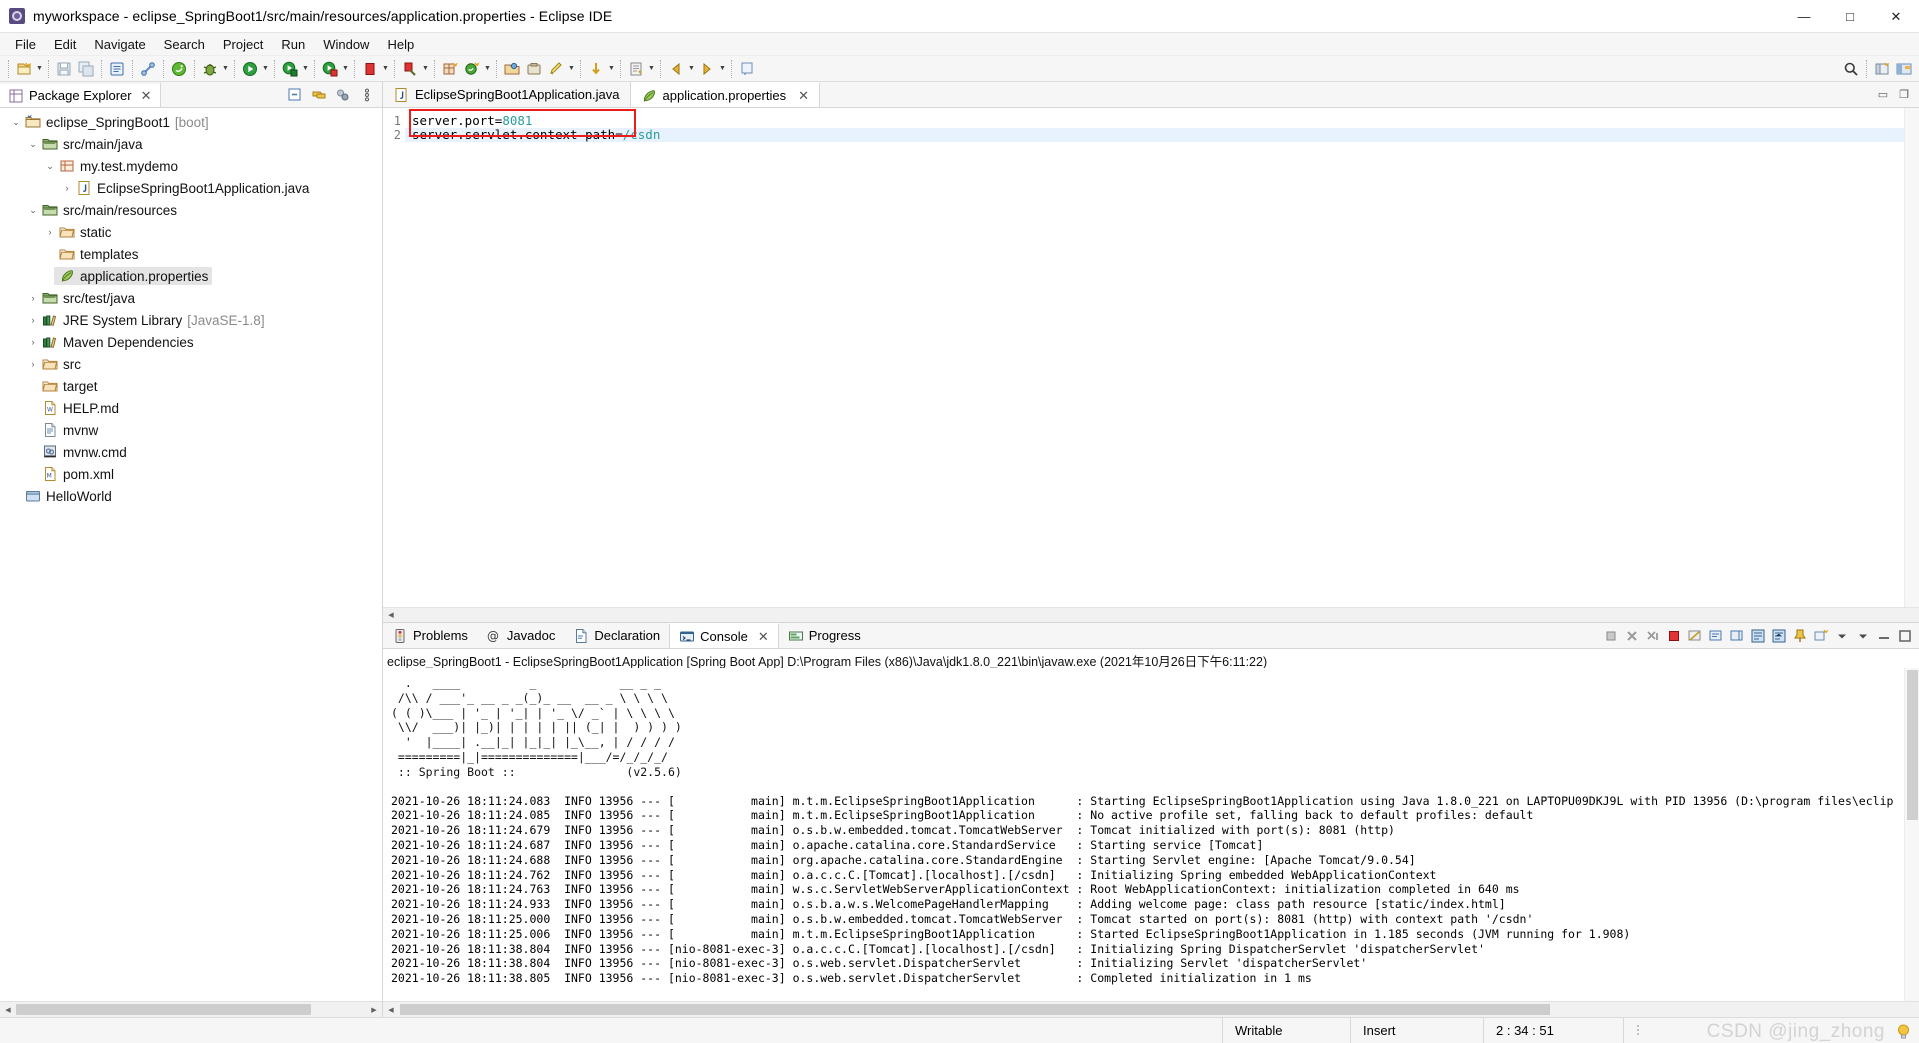 This screenshot has width=1919, height=1043. Describe the element at coordinates (1154, 121) in the screenshot. I see `code-line: server.port=8081` at that location.